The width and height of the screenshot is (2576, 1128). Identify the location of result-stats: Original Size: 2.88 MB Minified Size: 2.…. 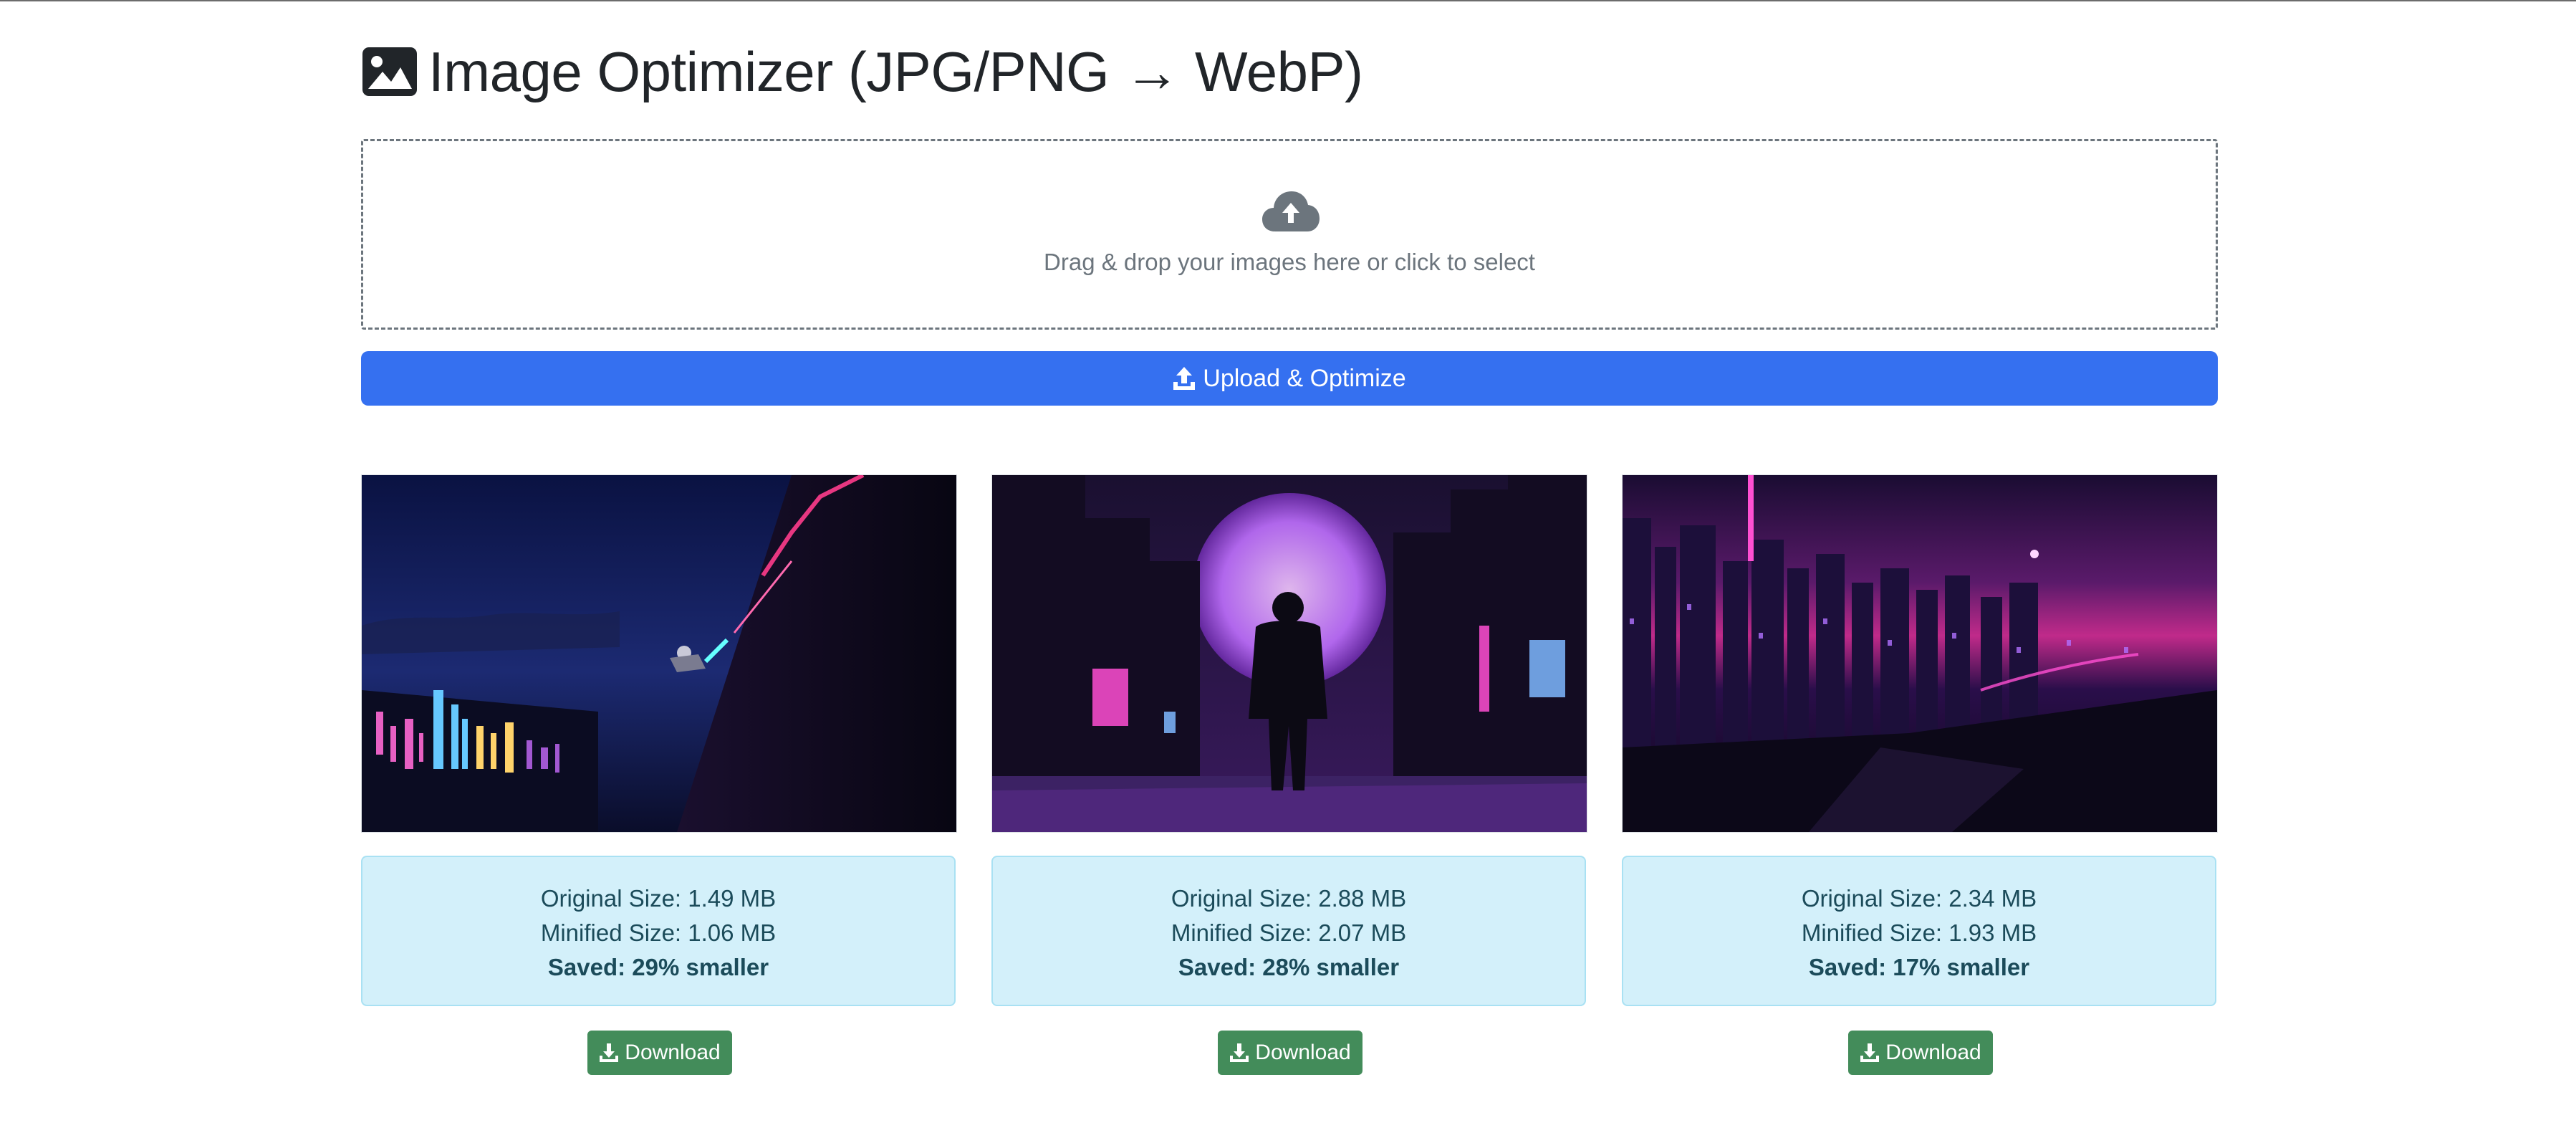
(1288, 931).